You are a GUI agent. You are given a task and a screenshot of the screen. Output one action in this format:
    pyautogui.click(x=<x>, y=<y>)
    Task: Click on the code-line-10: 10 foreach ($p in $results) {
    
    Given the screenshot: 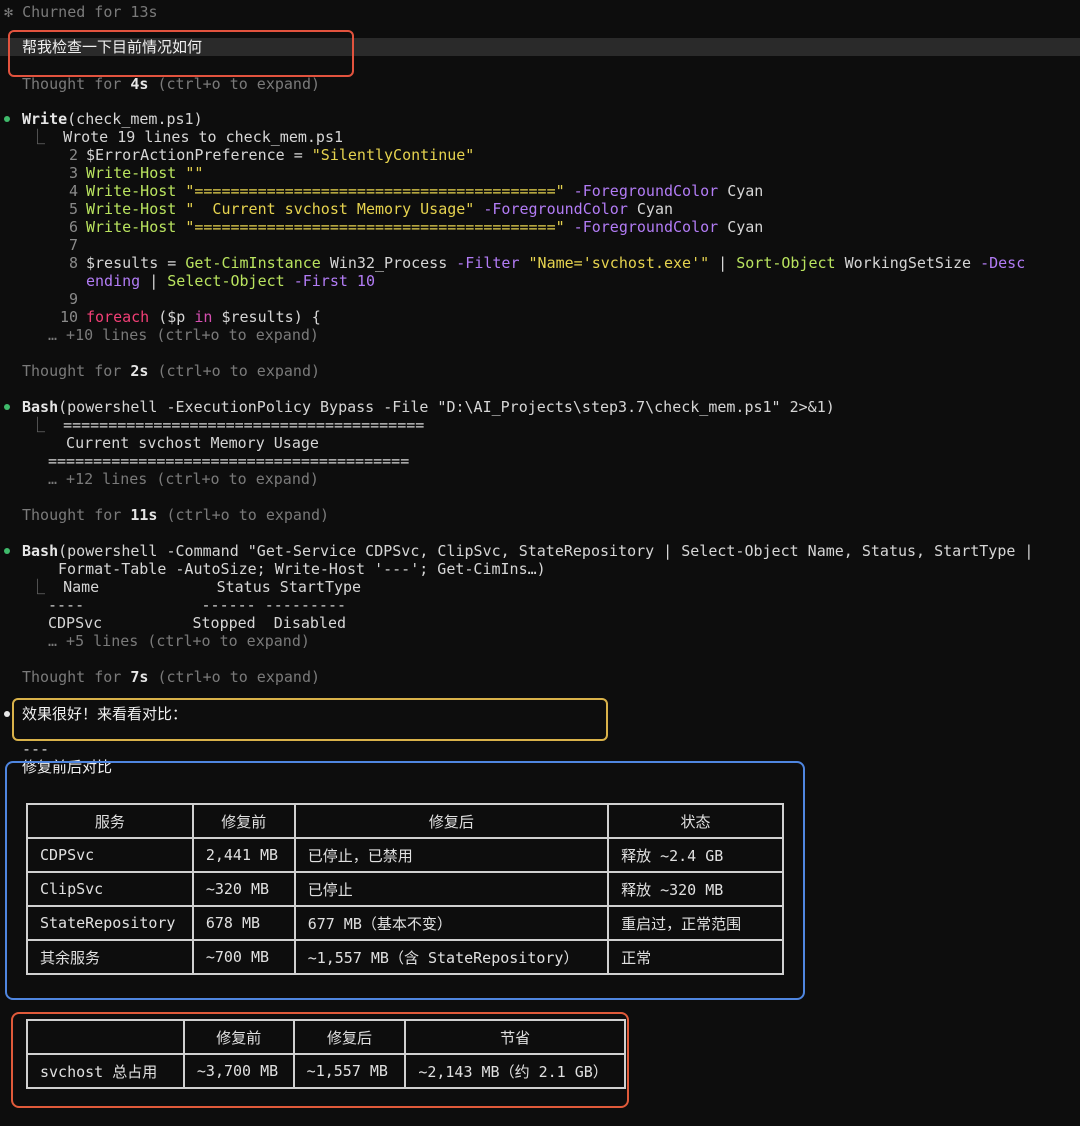 What is the action you would take?
    pyautogui.click(x=190, y=317)
    